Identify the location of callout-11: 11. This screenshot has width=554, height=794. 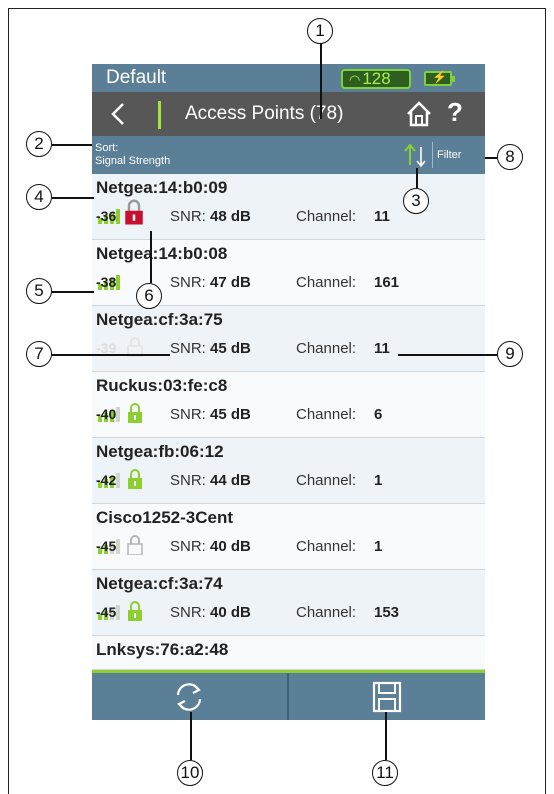
(385, 773).